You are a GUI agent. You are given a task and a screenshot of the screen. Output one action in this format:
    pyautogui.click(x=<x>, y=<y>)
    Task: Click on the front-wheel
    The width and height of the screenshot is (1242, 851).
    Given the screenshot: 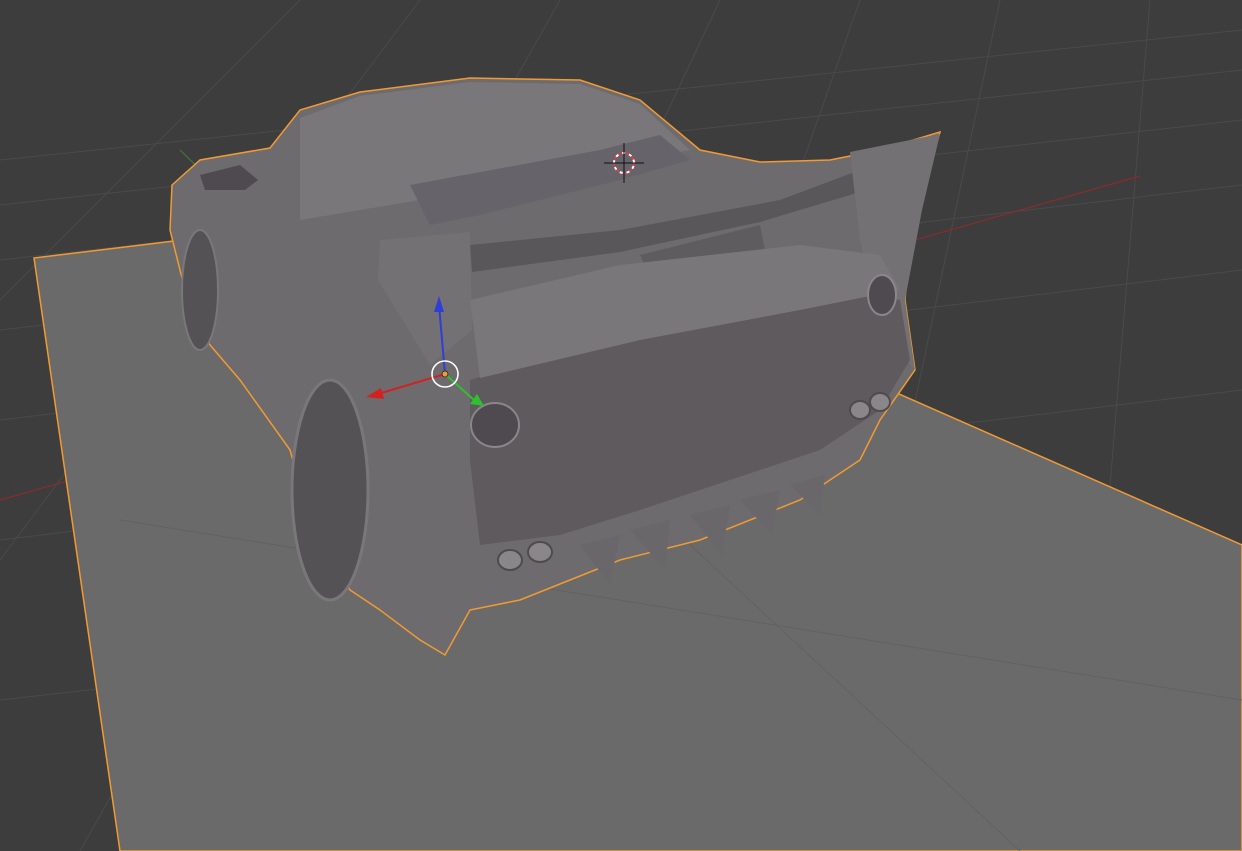 What is the action you would take?
    pyautogui.click(x=200, y=290)
    